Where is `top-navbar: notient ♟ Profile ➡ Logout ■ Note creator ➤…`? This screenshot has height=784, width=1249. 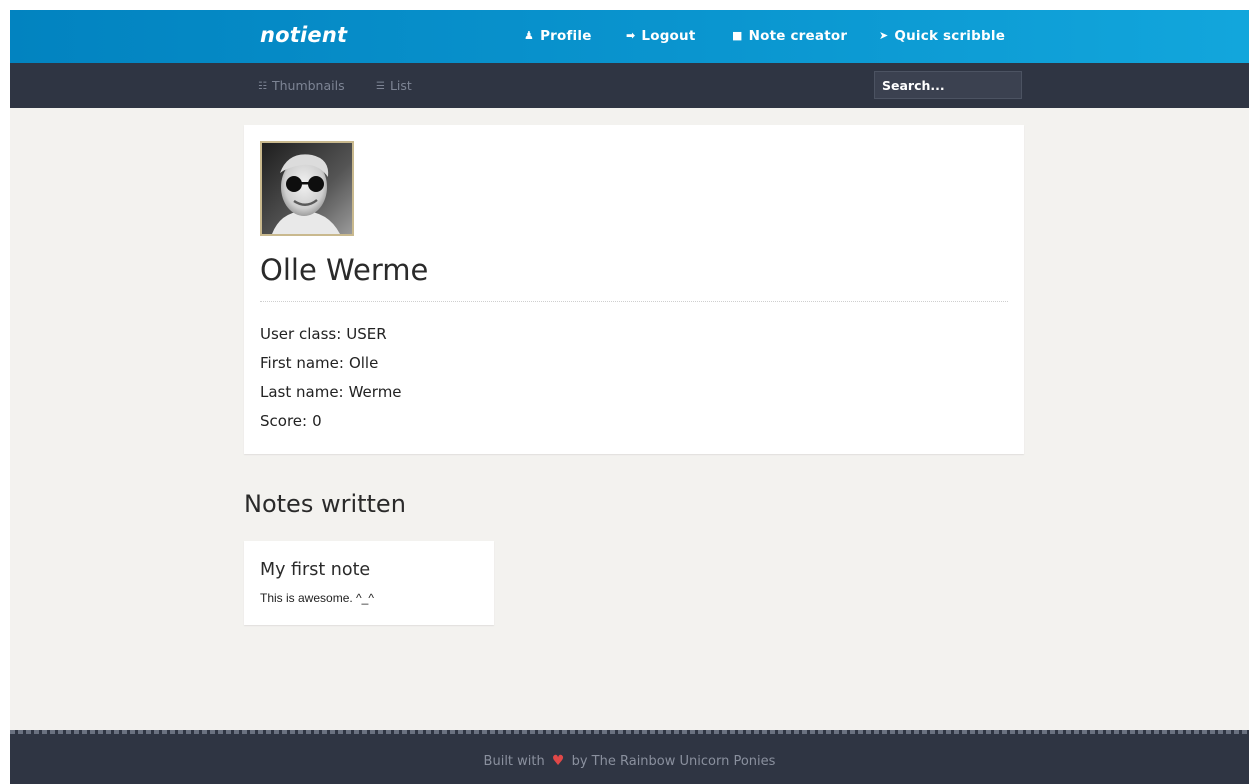
top-navbar: notient ♟ Profile ➡ Logout ■ Note creator ➤… is located at coordinates (629, 36).